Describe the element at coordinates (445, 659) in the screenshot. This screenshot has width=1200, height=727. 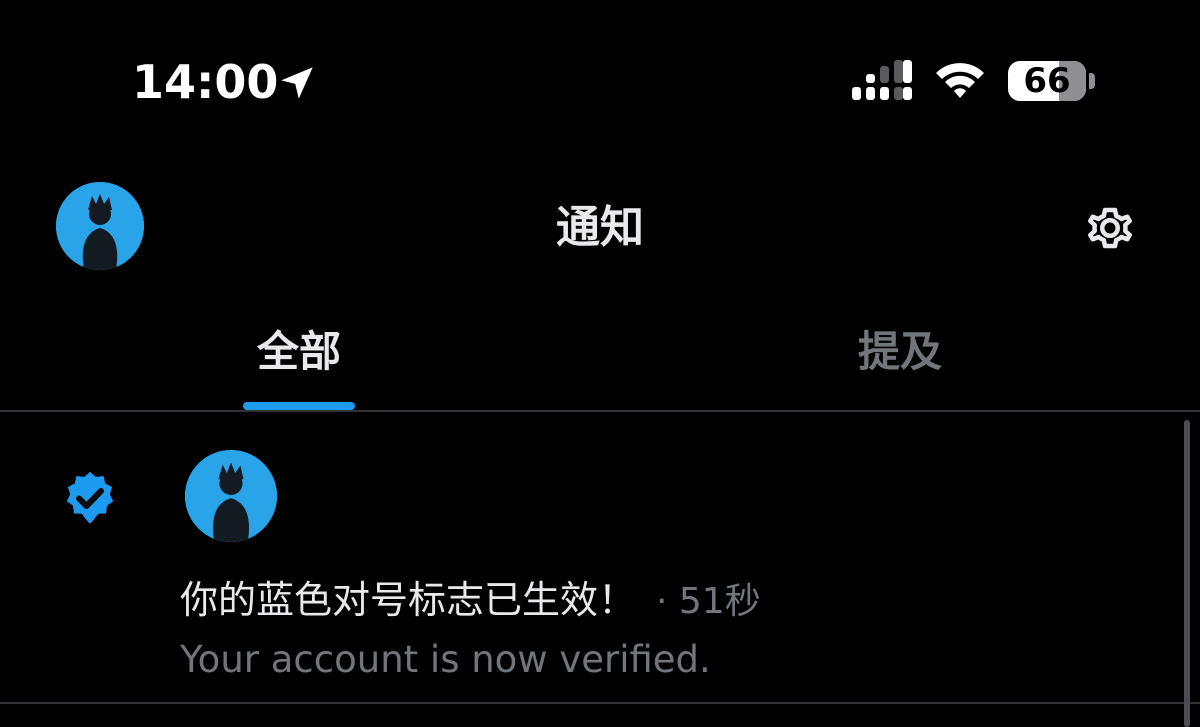
I see `notification-subtitle: Your account is now verified.` at that location.